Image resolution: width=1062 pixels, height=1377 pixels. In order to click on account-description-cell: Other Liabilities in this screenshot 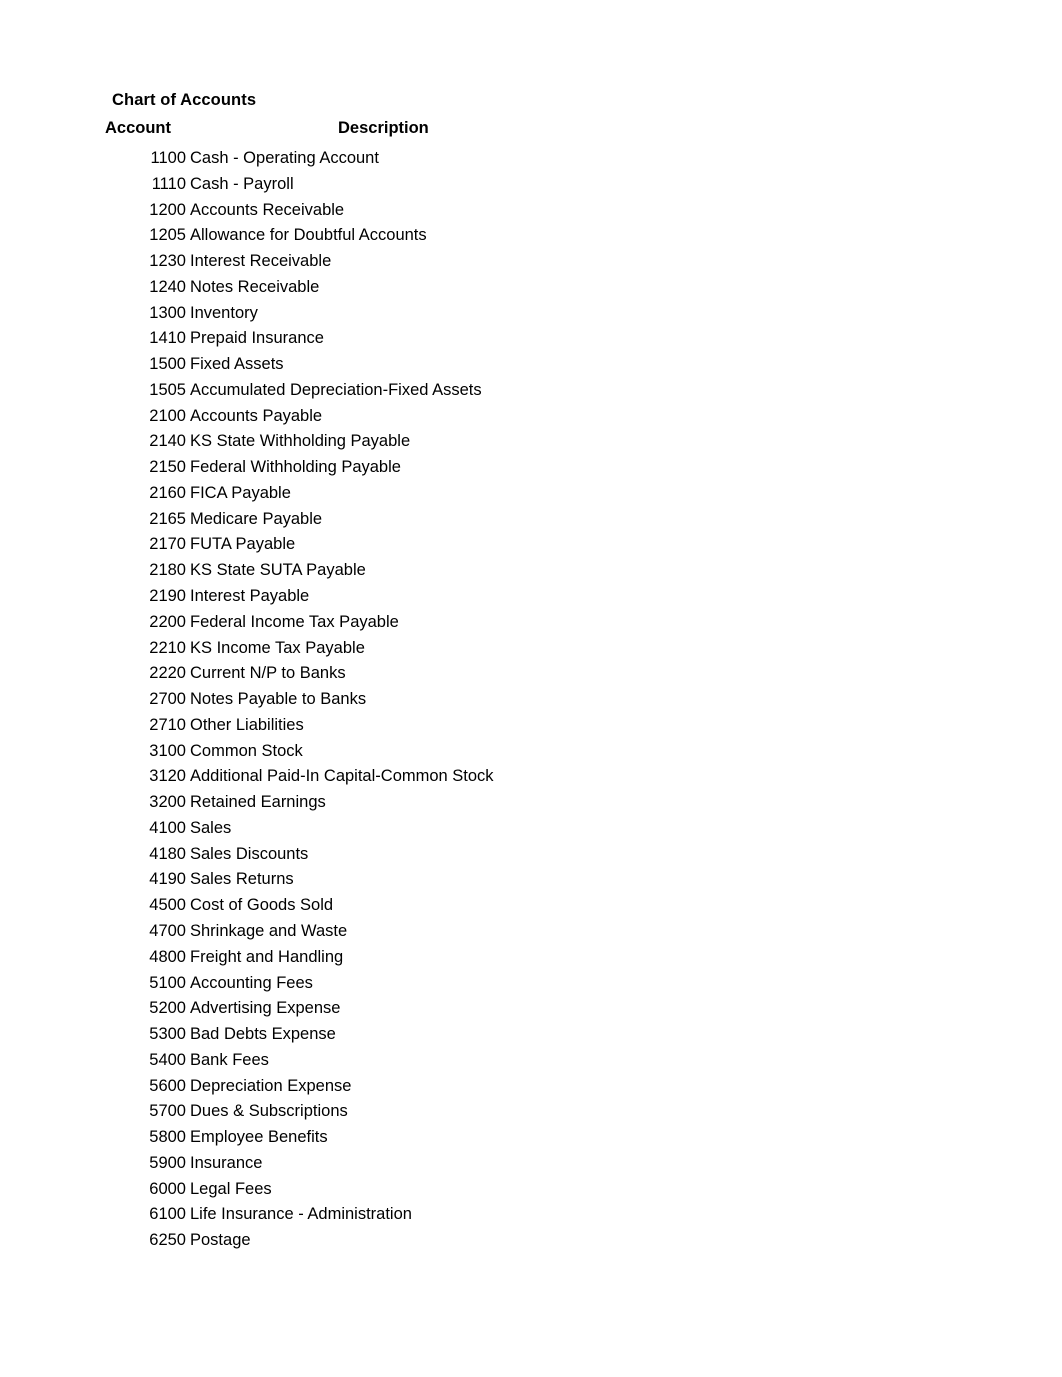, I will do `click(247, 724)`.